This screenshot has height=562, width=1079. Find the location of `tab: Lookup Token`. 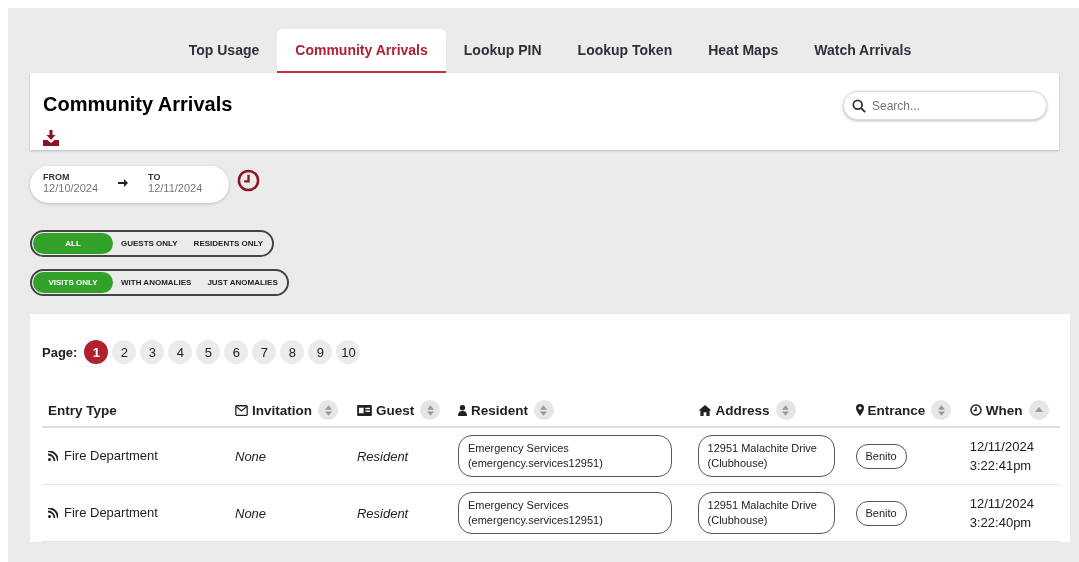

tab: Lookup Token is located at coordinates (625, 51).